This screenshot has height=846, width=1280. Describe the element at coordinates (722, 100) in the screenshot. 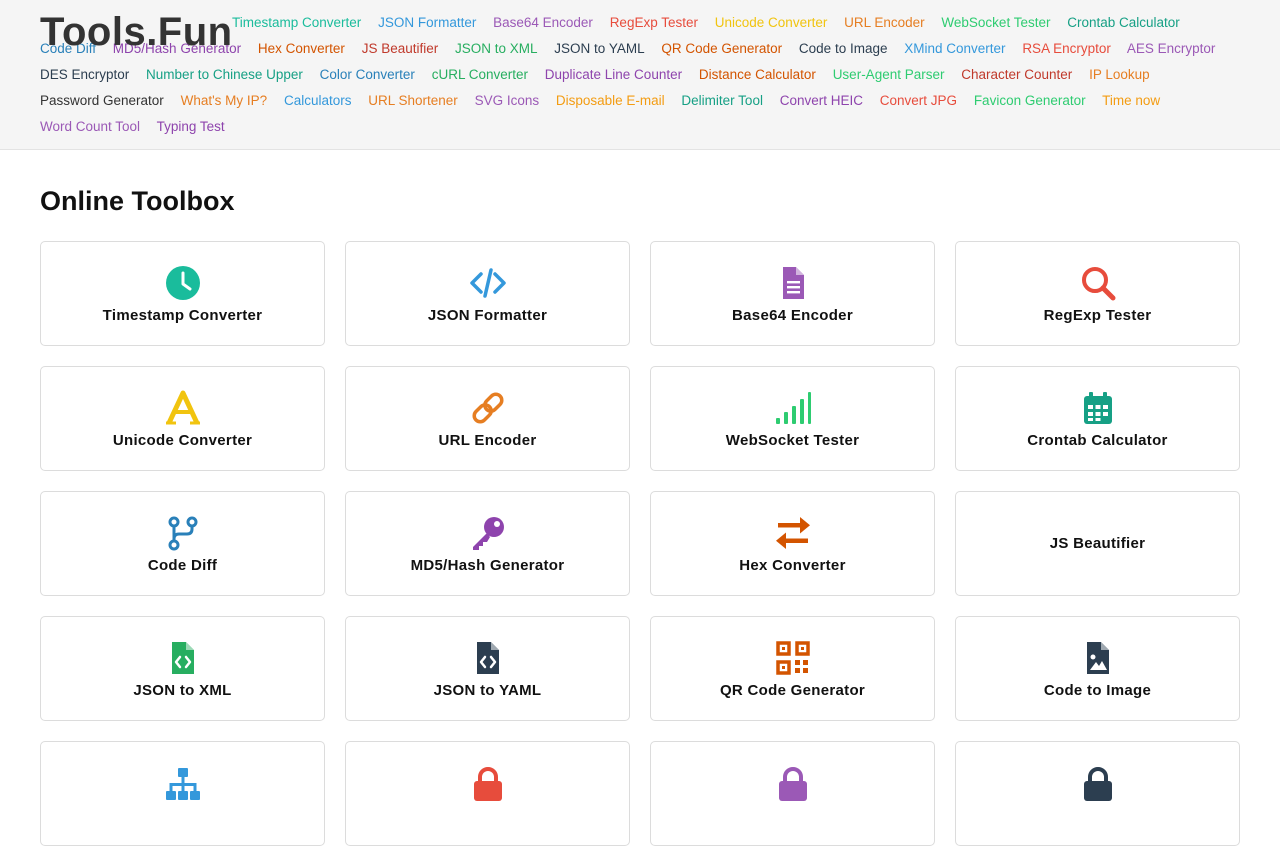

I see `nav-link-delimiter-tool: Delimiter Tool` at that location.